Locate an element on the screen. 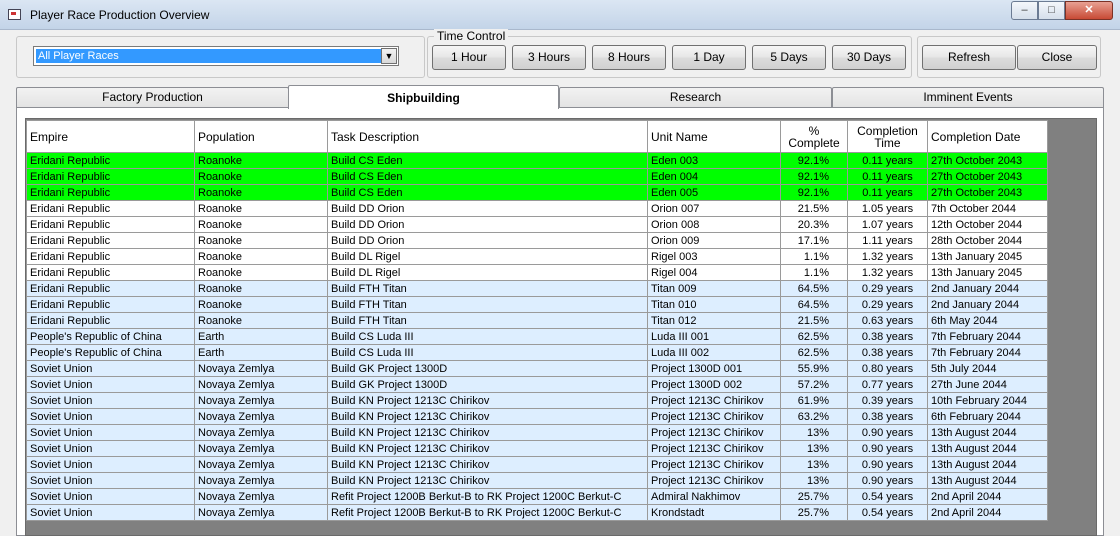 This screenshot has width=1120, height=536. cell-pct: 13% is located at coordinates (814, 480).